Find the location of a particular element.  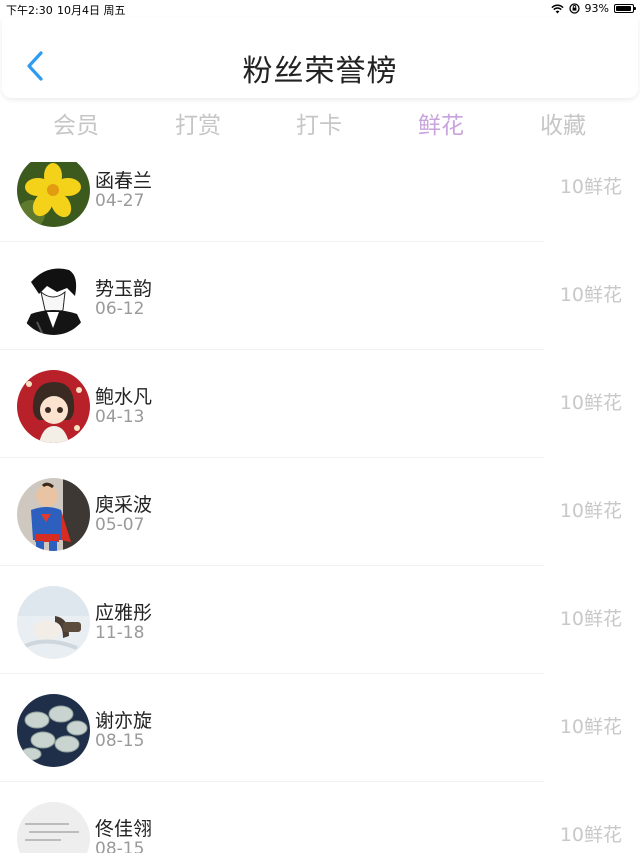

tab-flowers: 鲜花 is located at coordinates (441, 123).